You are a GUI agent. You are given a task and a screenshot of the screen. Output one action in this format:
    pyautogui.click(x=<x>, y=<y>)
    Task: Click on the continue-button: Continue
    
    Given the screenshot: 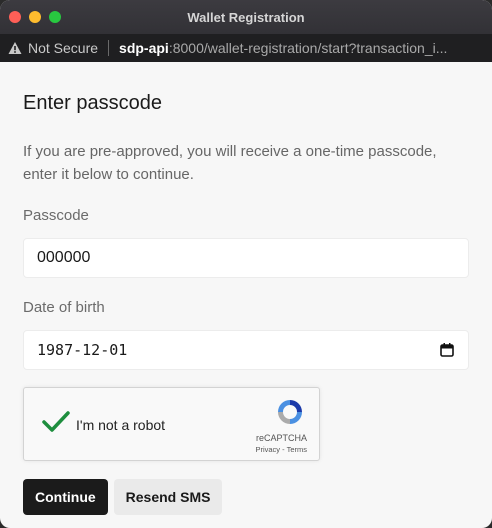 What is the action you would take?
    pyautogui.click(x=65, y=497)
    